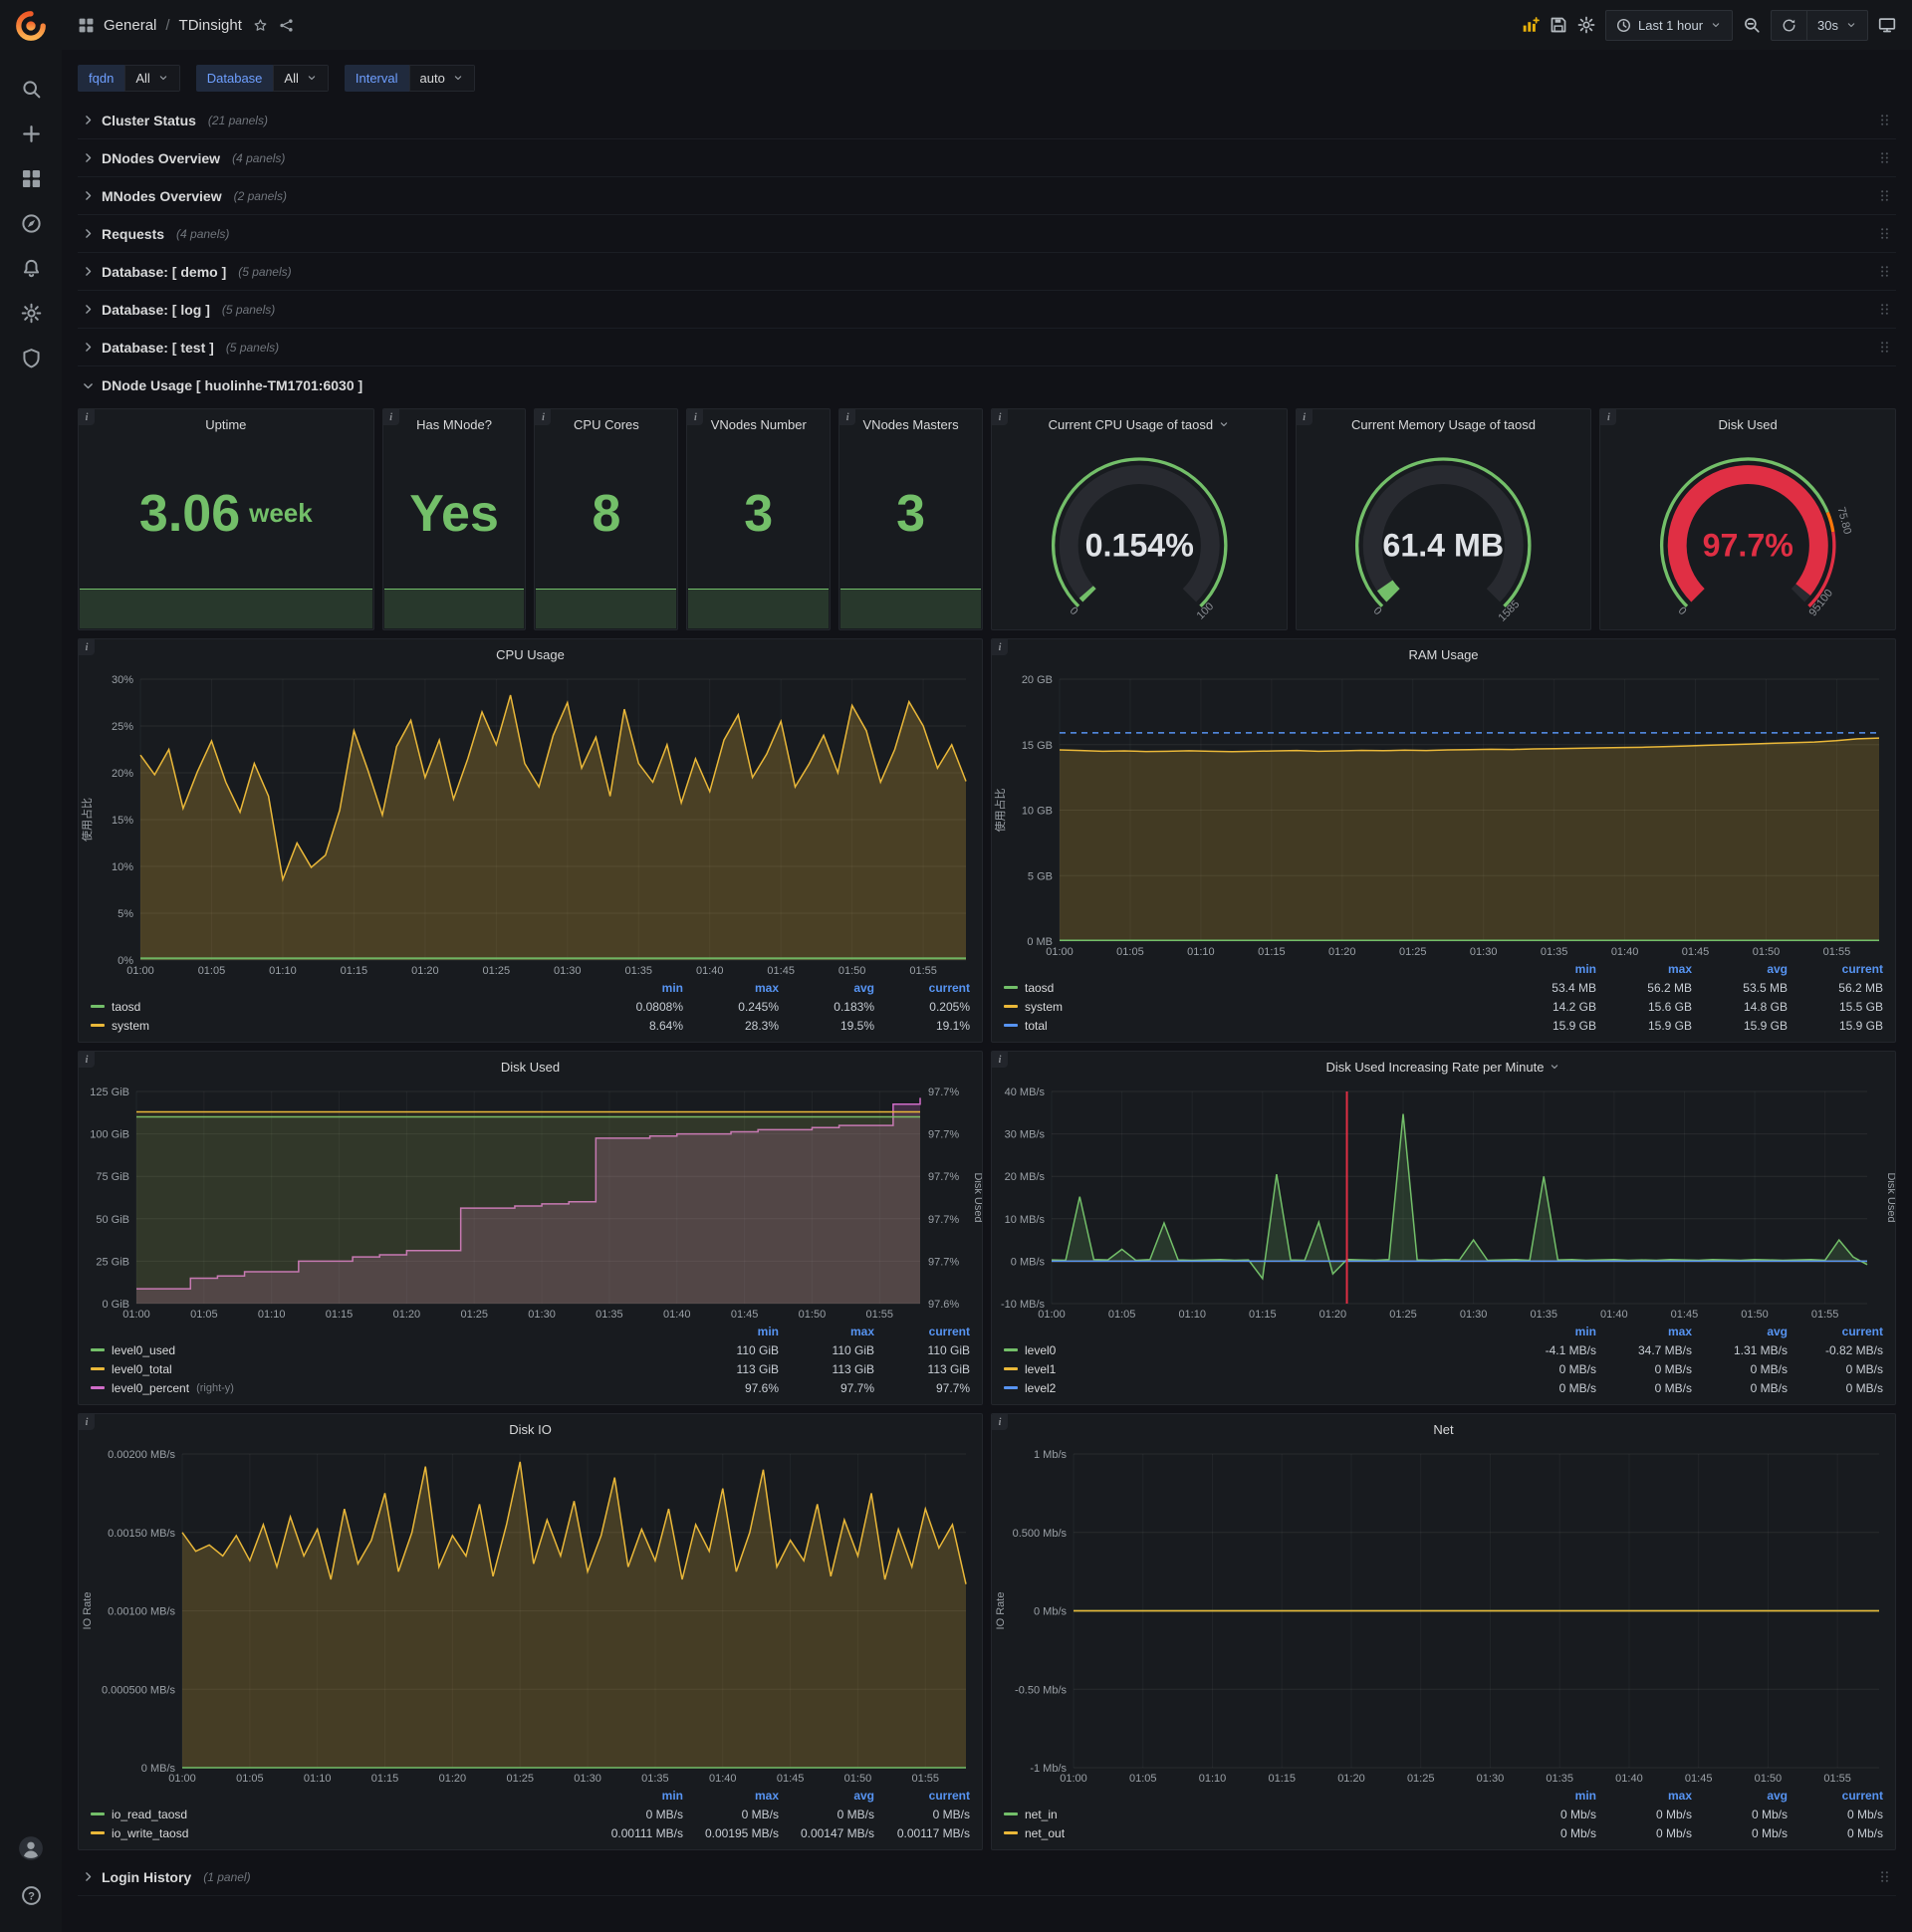  What do you see at coordinates (387, 1388) in the screenshot?
I see `legend-series-toggle: level0_percent (right-y)` at bounding box center [387, 1388].